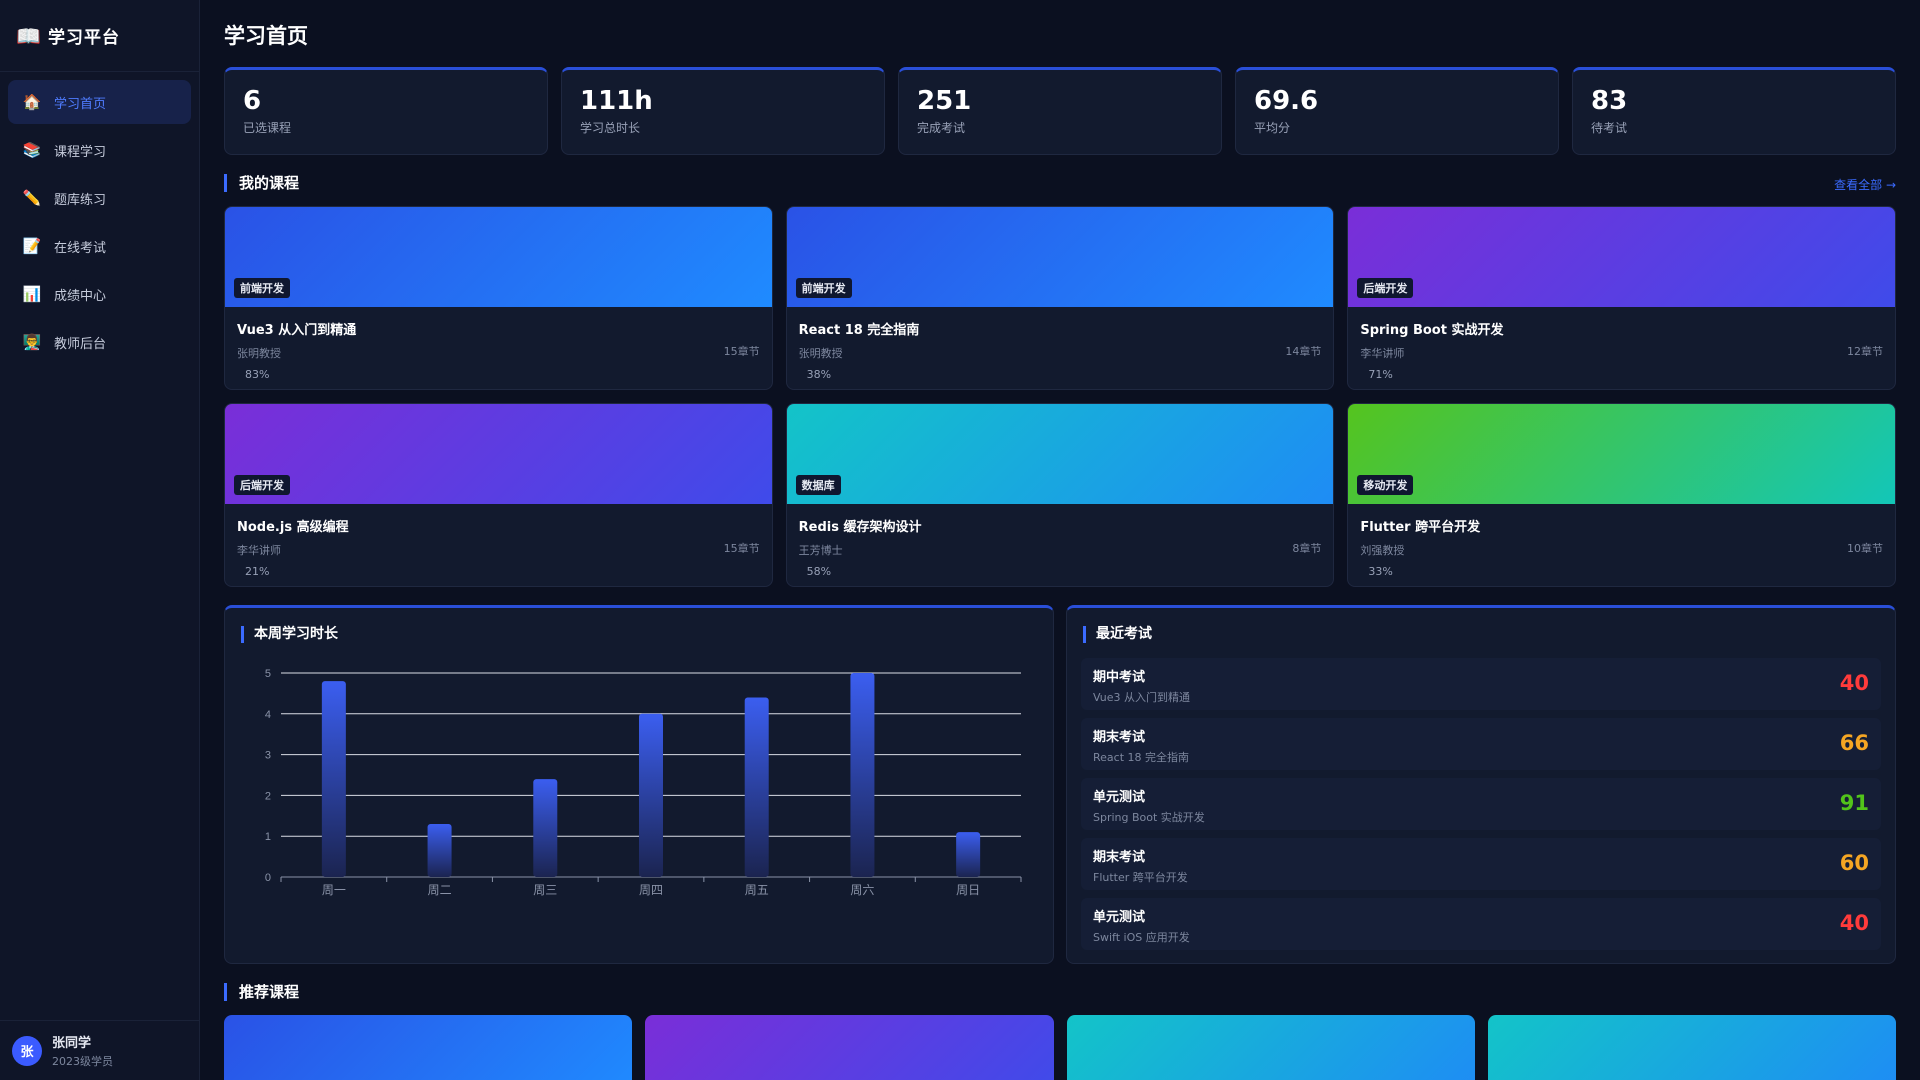 This screenshot has height=1080, width=1920. Describe the element at coordinates (268, 796) in the screenshot. I see `y-tick-label: 2` at that location.